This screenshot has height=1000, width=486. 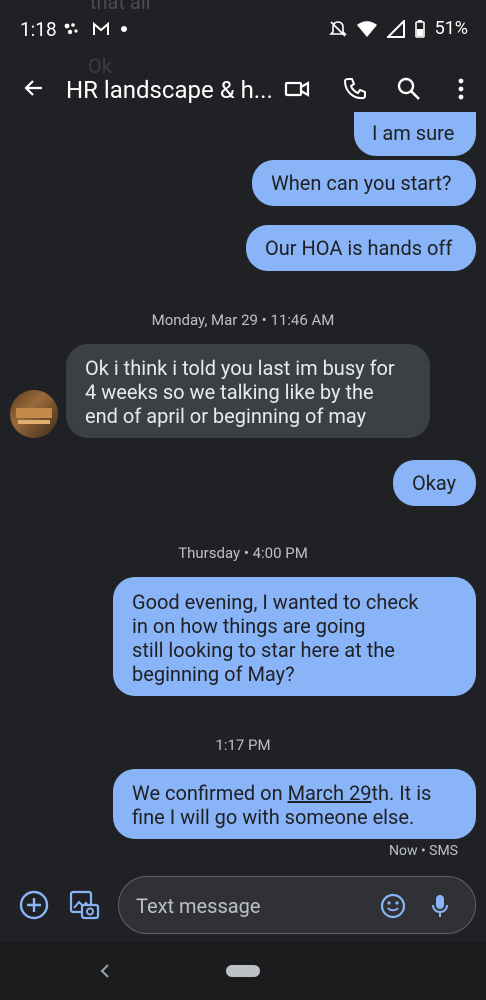 I want to click on timestamp: 1:17 PM, so click(x=243, y=745).